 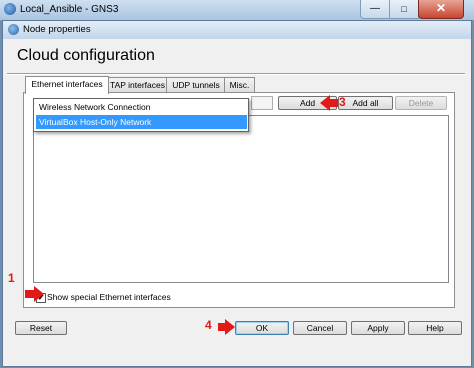 I want to click on tab-ethernet-interfaces: Ethernet interfaces, so click(x=67, y=85).